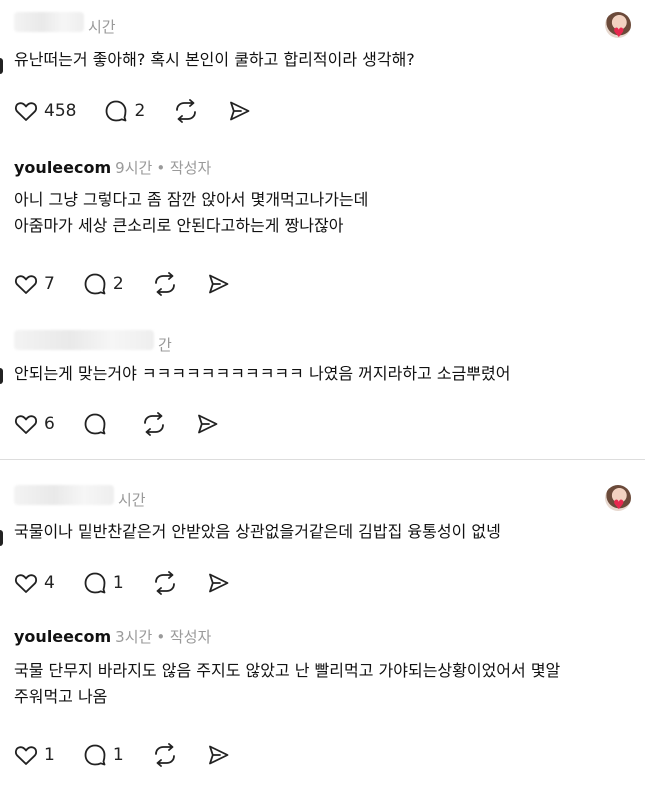 This screenshot has width=645, height=787. What do you see at coordinates (130, 424) in the screenshot?
I see `action-bar: 6` at bounding box center [130, 424].